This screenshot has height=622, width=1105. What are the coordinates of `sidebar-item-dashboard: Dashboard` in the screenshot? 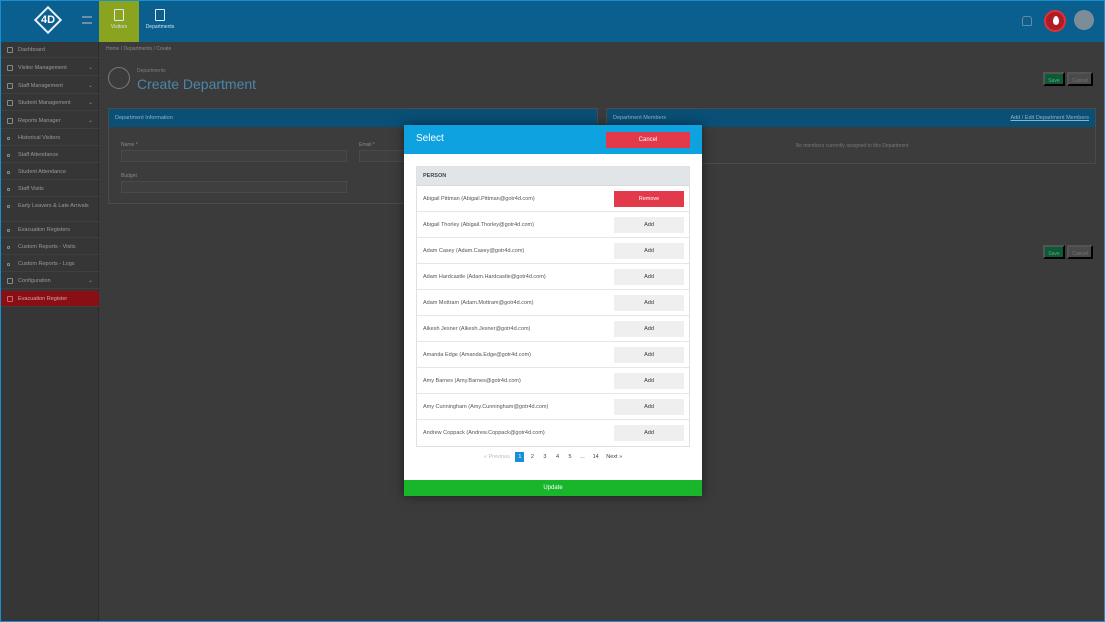 It's located at (49, 50).